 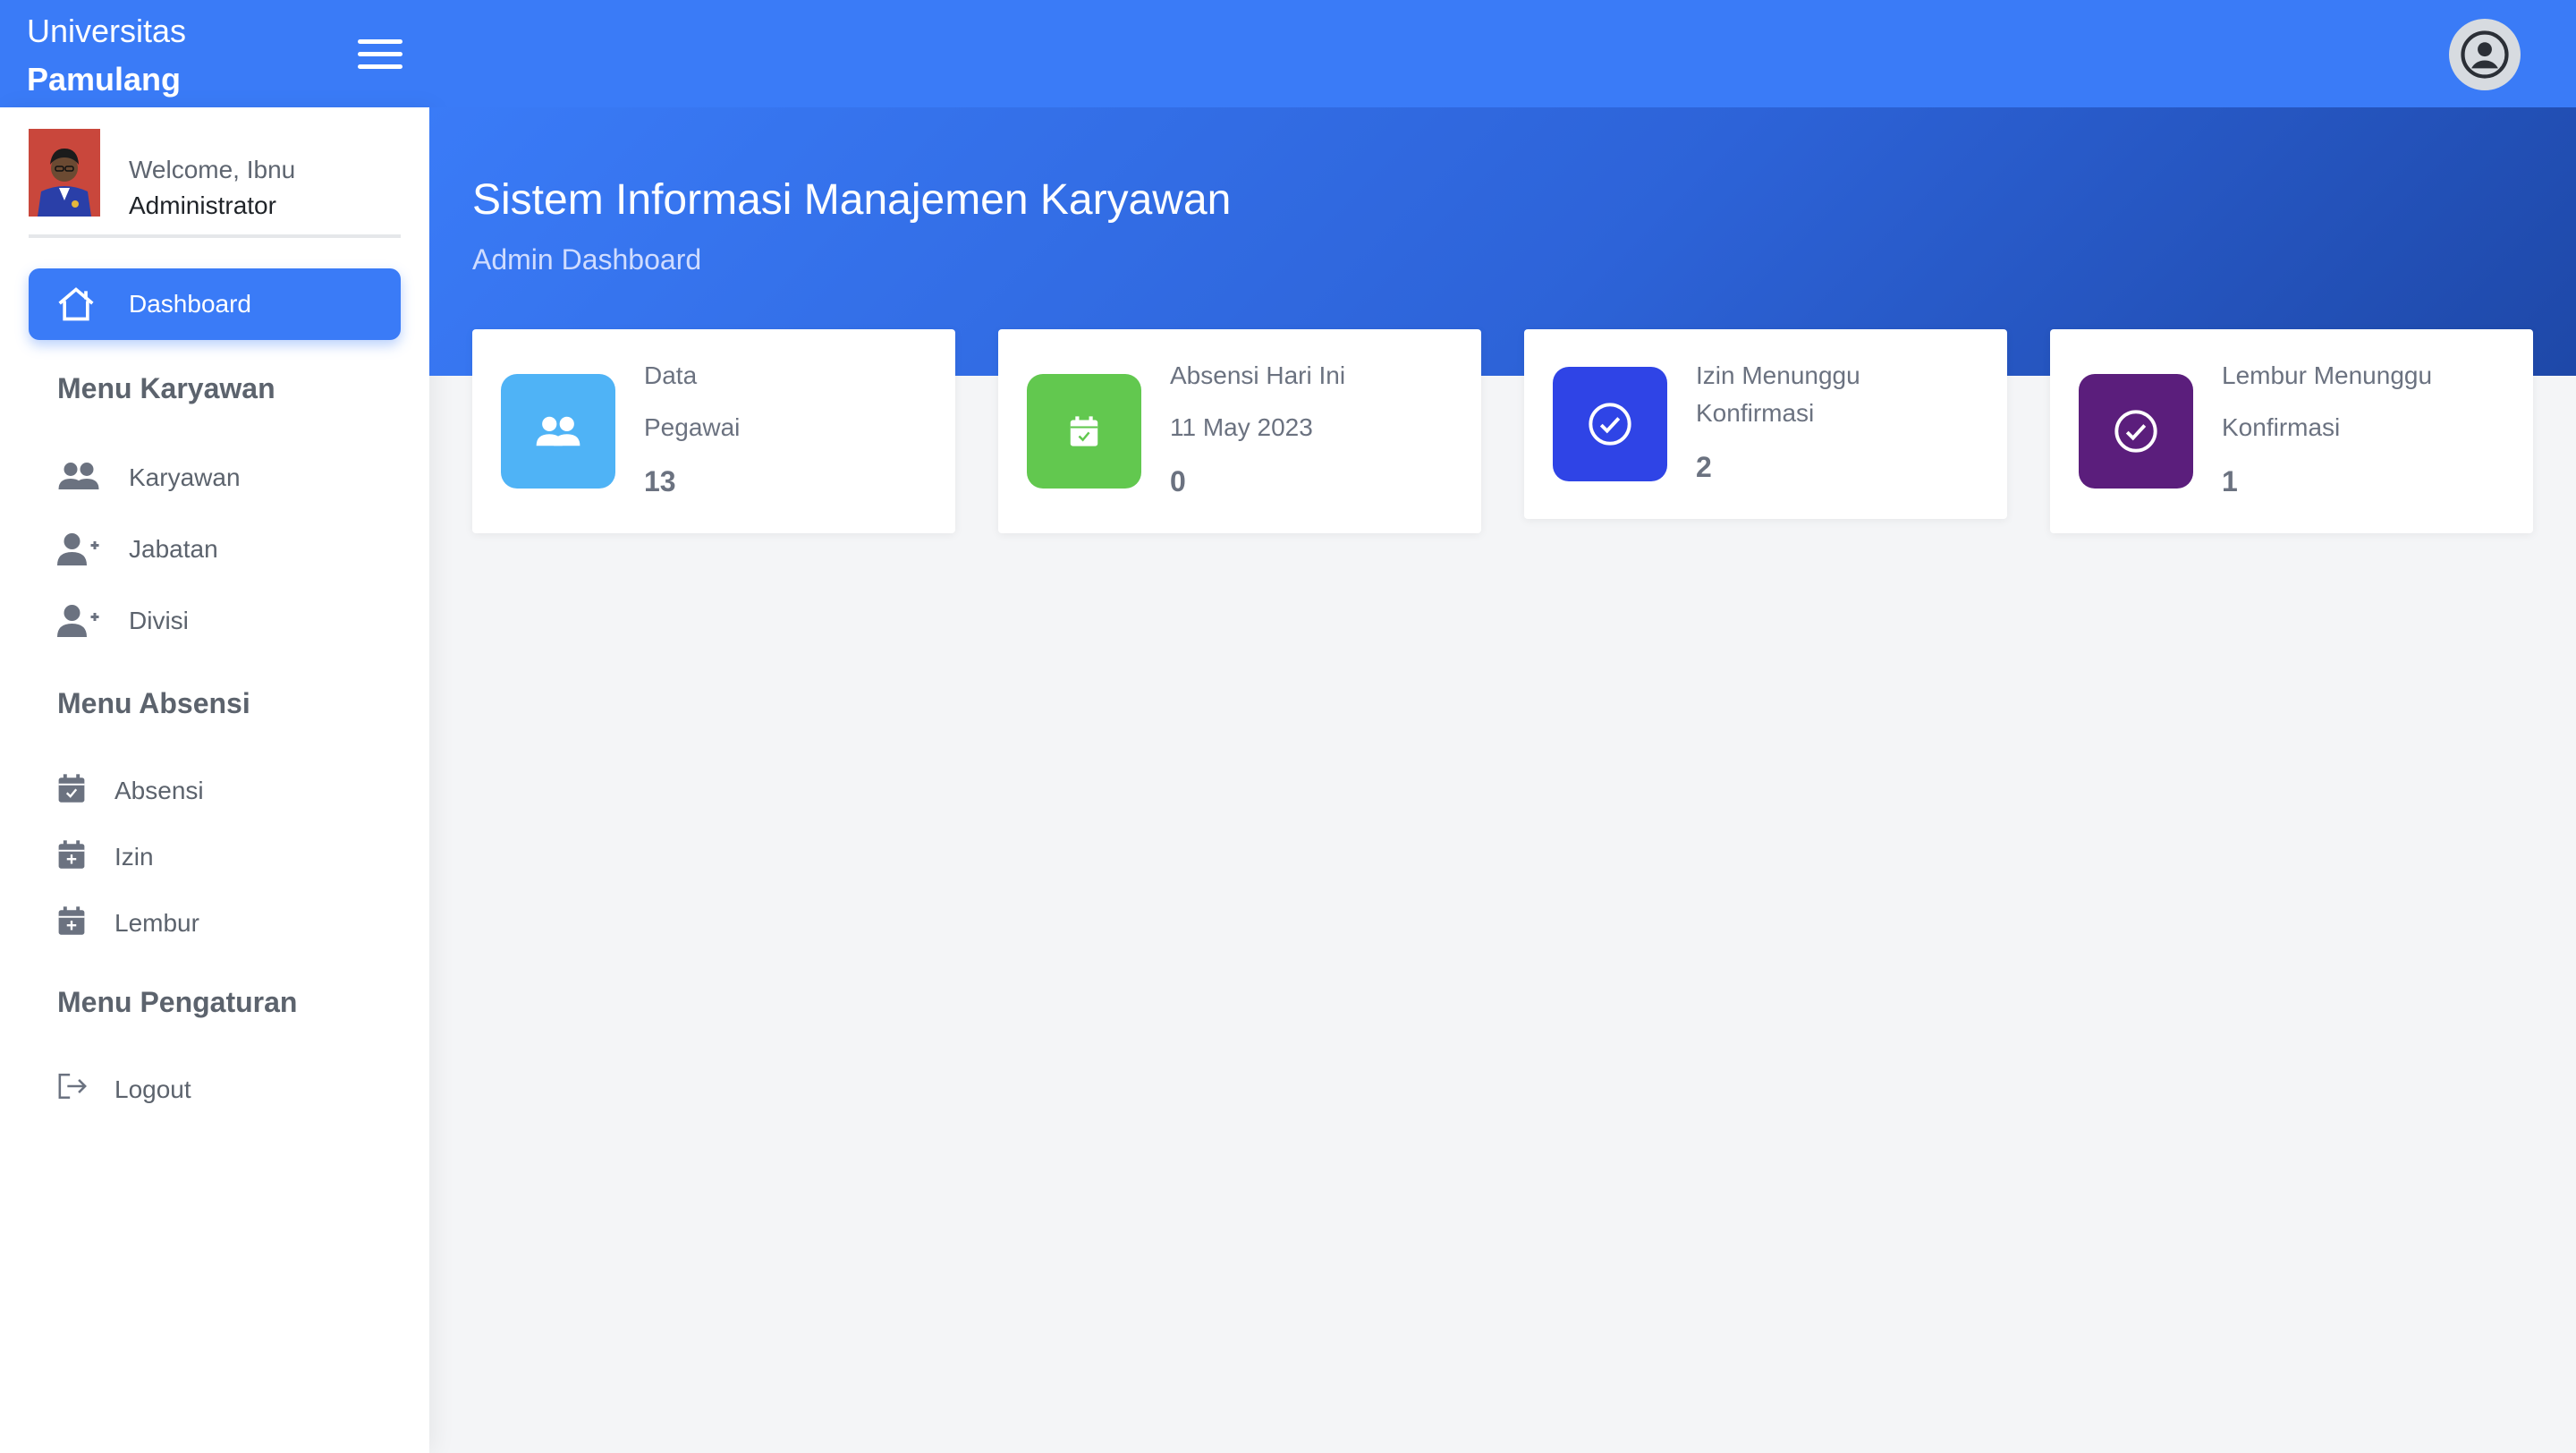 I want to click on logout-icon, so click(x=72, y=1088).